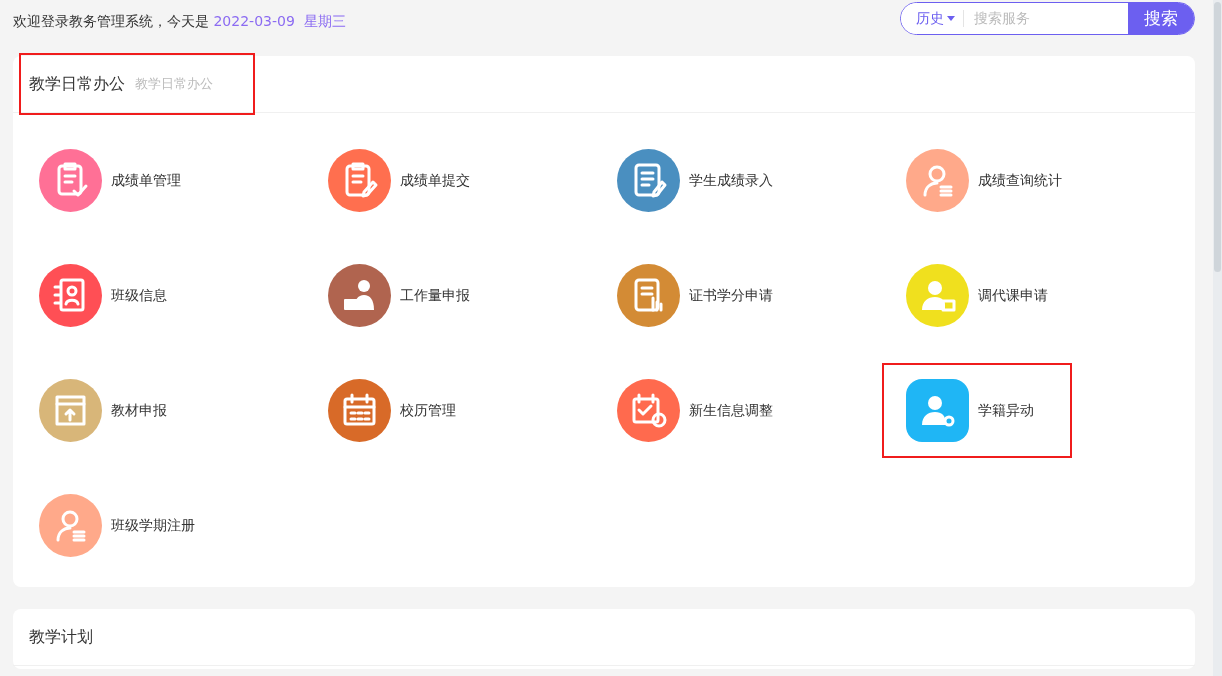 Image resolution: width=1222 pixels, height=676 pixels. What do you see at coordinates (179, 21) in the screenshot?
I see `welcome-text: 欢迎登录教务管理系统，今天是 2022-03-09 星期三` at bounding box center [179, 21].